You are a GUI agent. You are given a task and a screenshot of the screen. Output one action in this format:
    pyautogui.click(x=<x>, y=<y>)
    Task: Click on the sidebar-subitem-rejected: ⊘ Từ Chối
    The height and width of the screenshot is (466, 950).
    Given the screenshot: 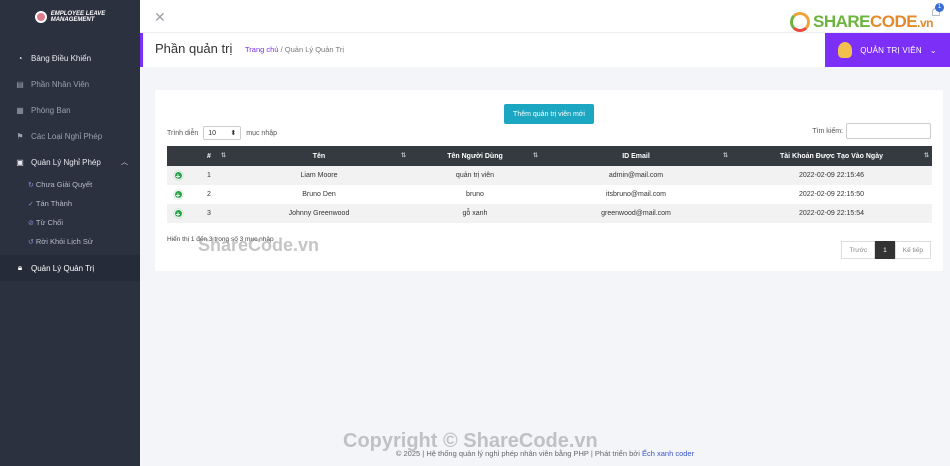 What is the action you would take?
    pyautogui.click(x=70, y=222)
    